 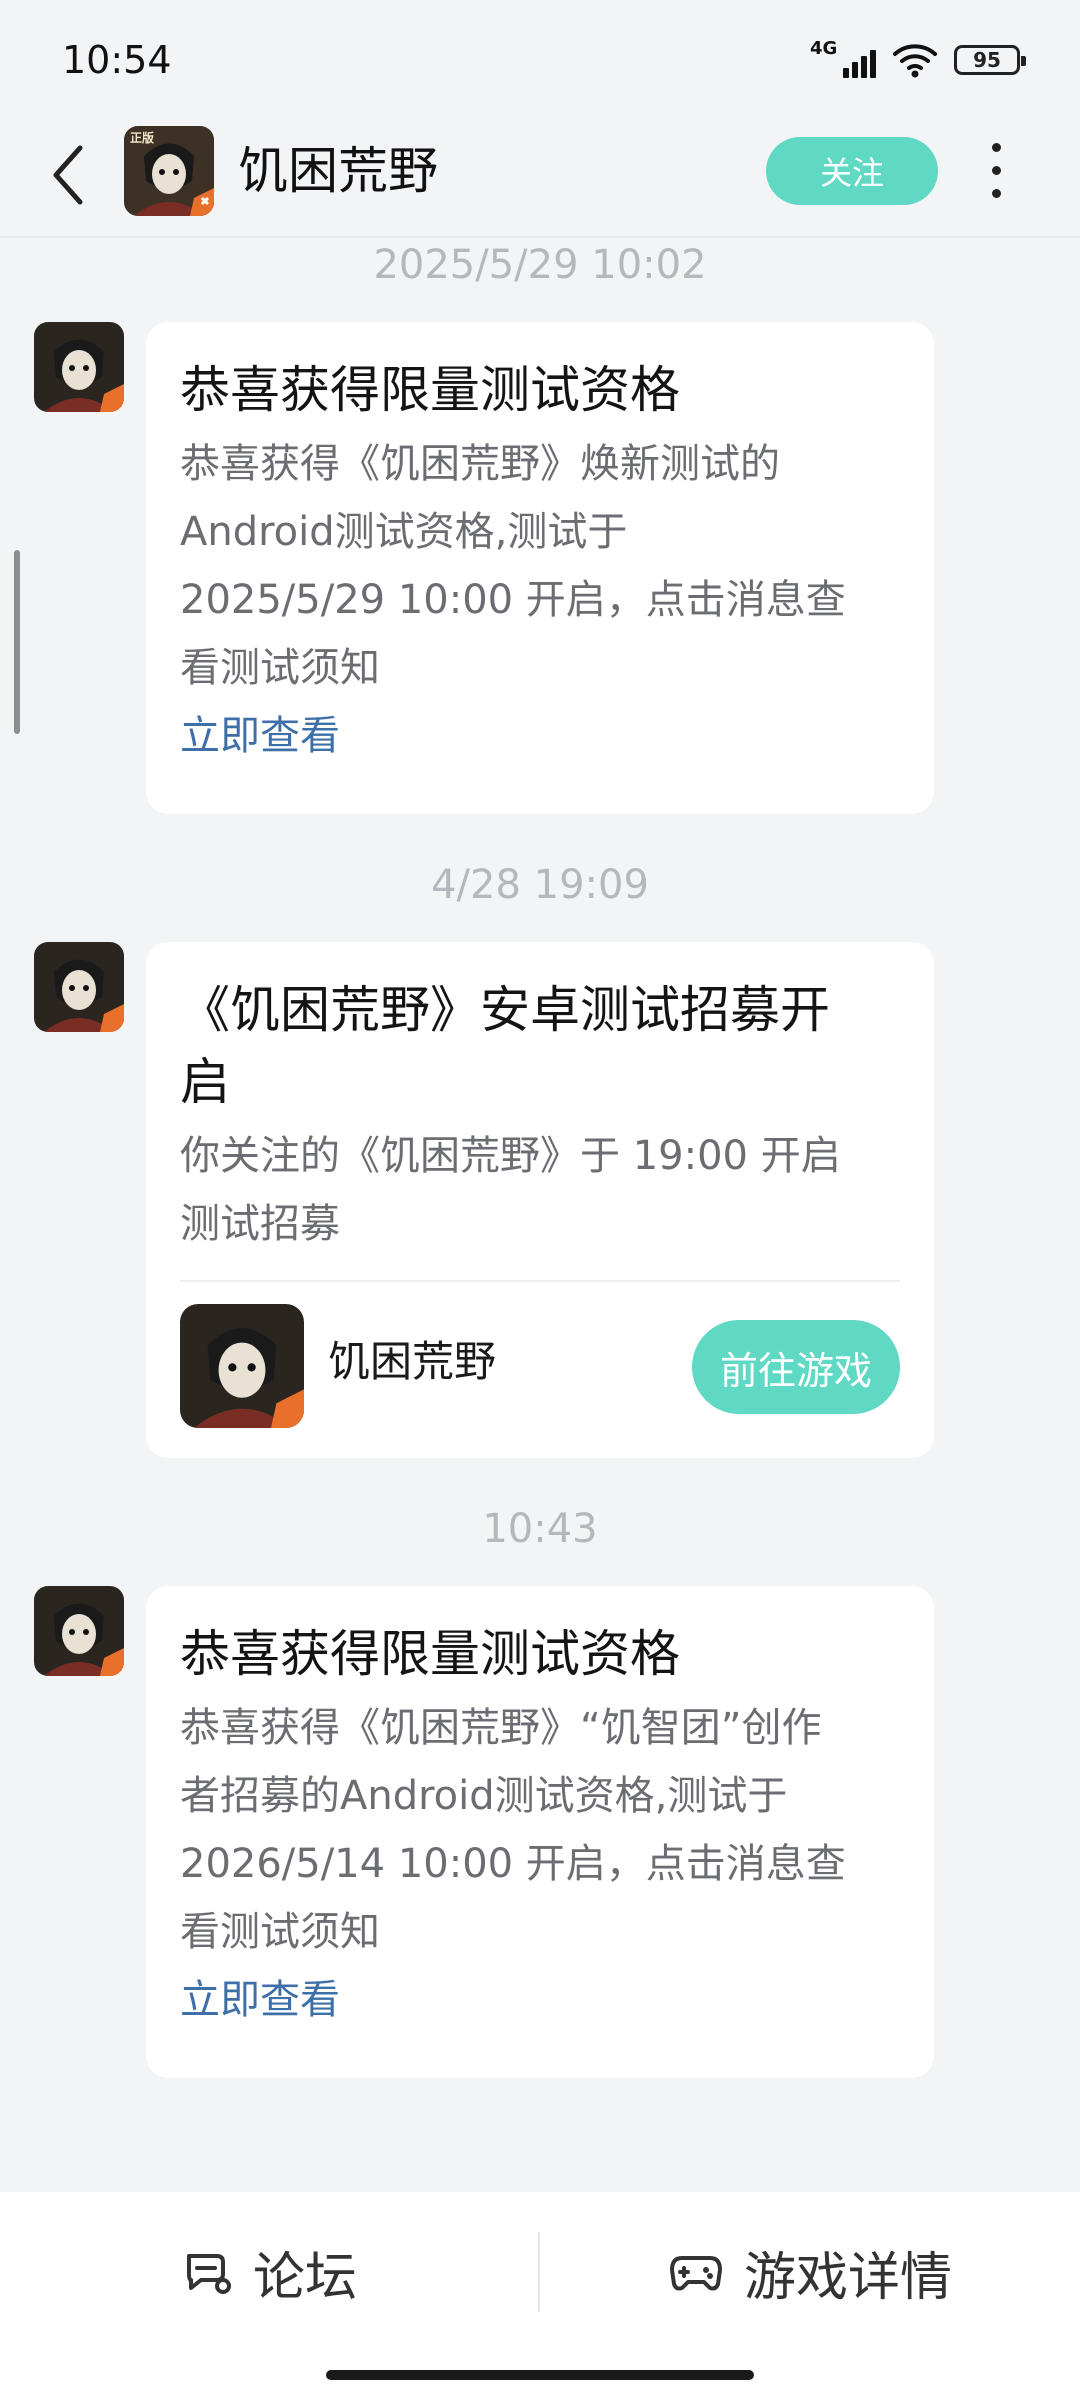 I want to click on message-title-line: 启, so click(x=205, y=1082).